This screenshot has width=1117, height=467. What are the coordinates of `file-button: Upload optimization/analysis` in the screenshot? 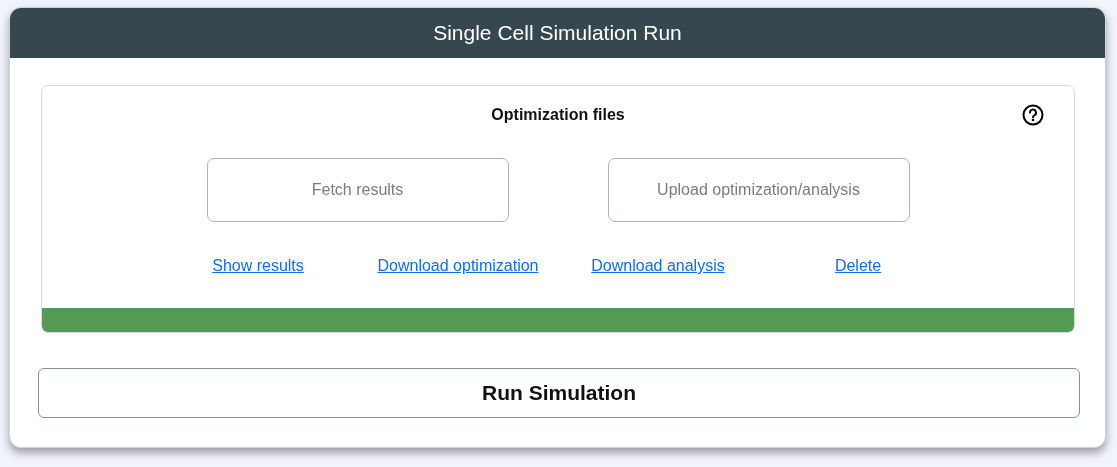 It's located at (758, 190).